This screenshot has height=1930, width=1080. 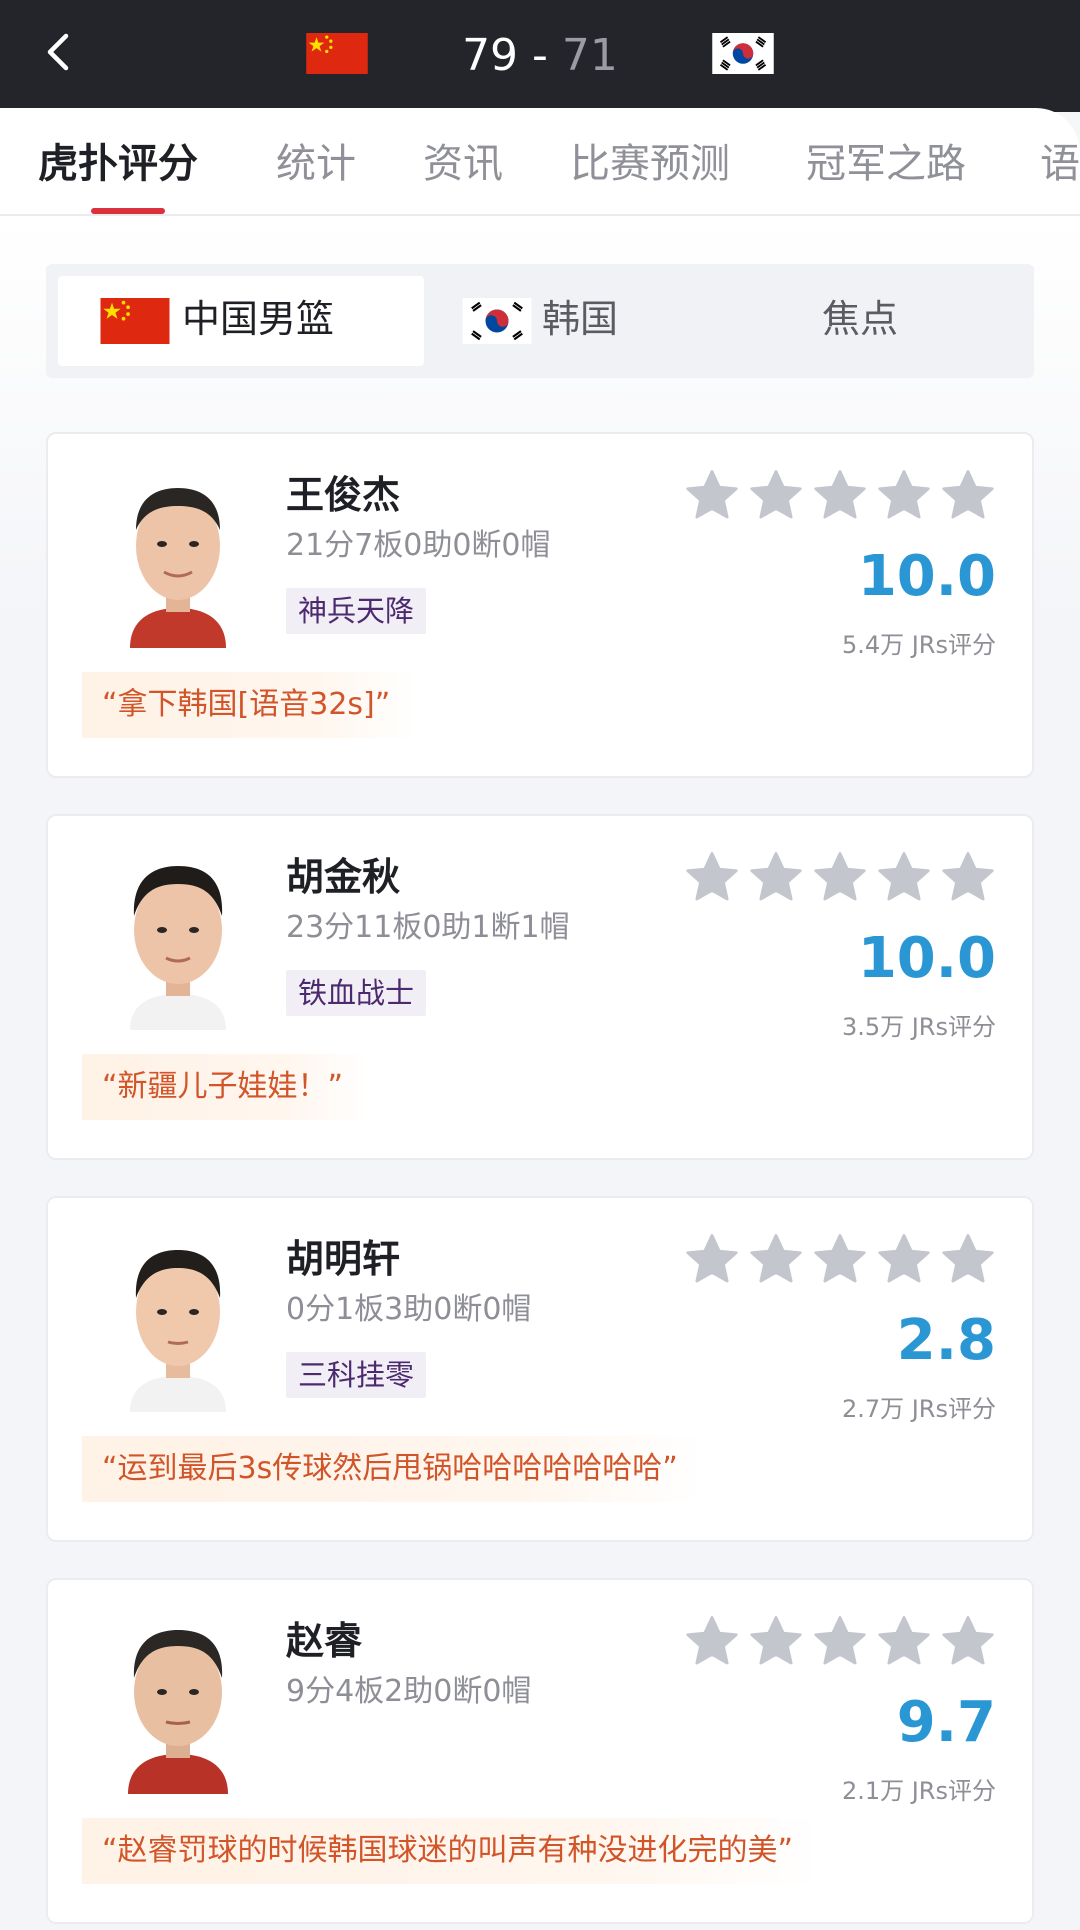 What do you see at coordinates (918, 645) in the screenshot?
I see `rating-votes: 5.4万 JRs评分` at bounding box center [918, 645].